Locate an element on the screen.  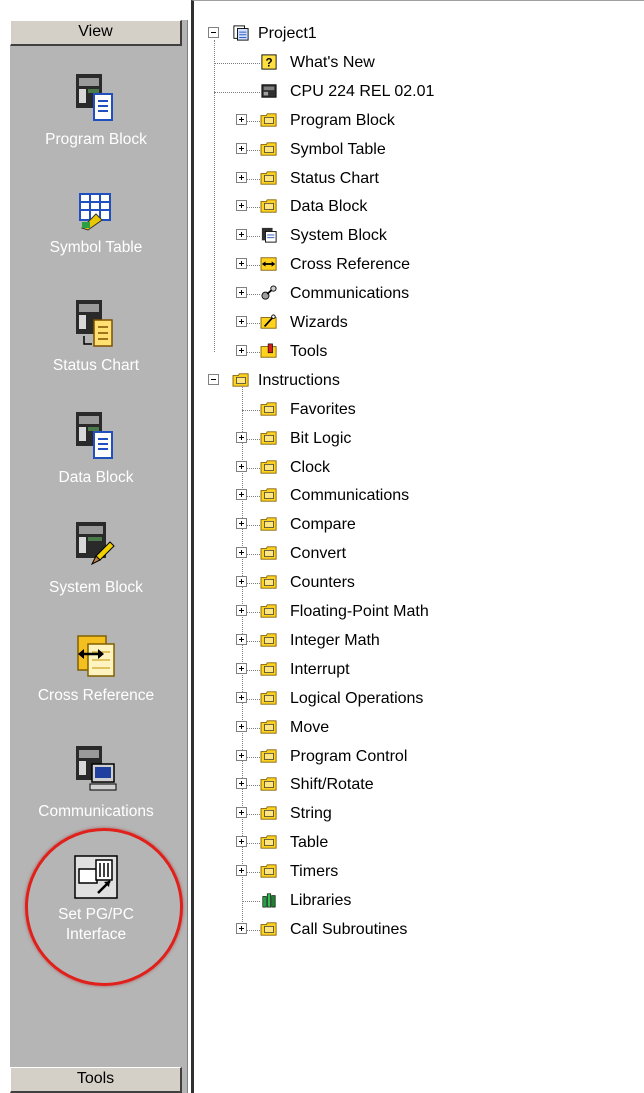
communications-instr-icon is located at coordinates (268, 495).